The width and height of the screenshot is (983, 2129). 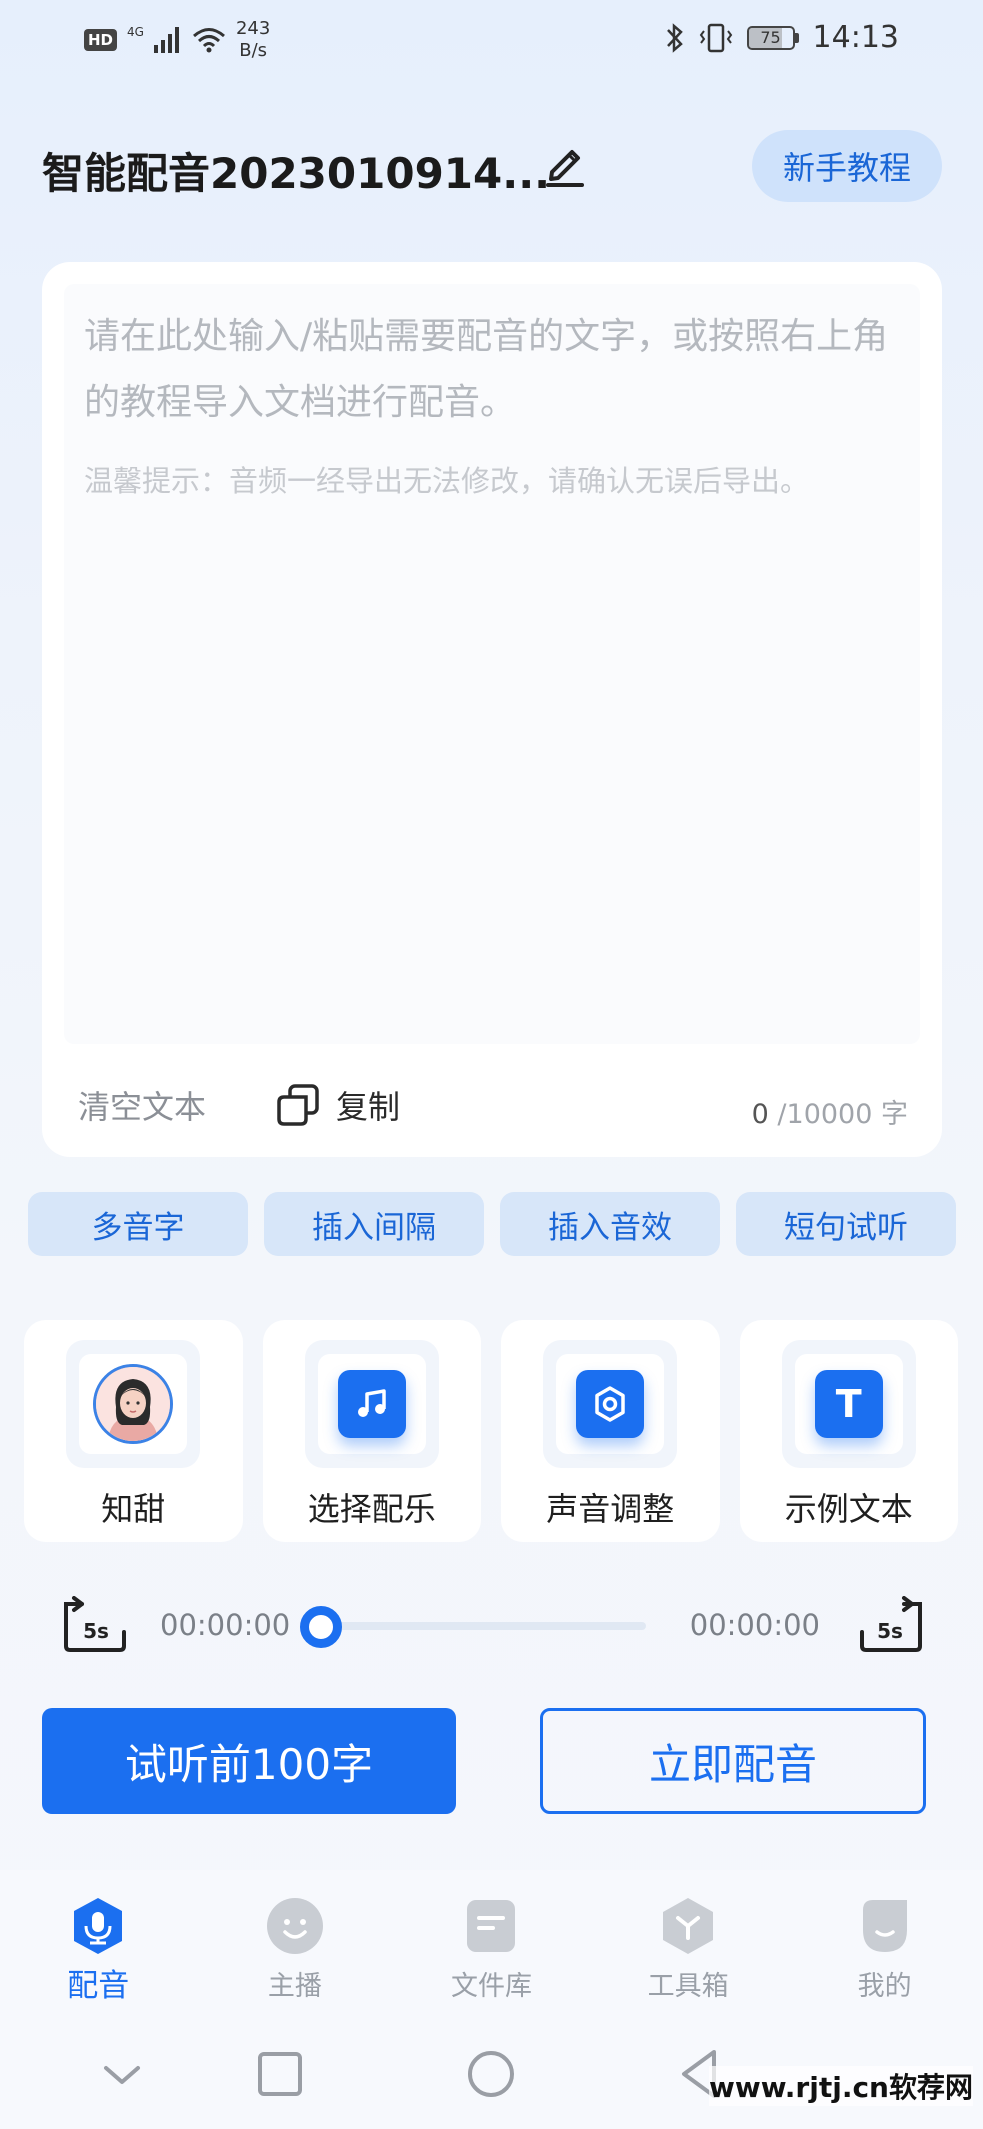 What do you see at coordinates (96, 1631) in the screenshot?
I see `rewind-label: 5s` at bounding box center [96, 1631].